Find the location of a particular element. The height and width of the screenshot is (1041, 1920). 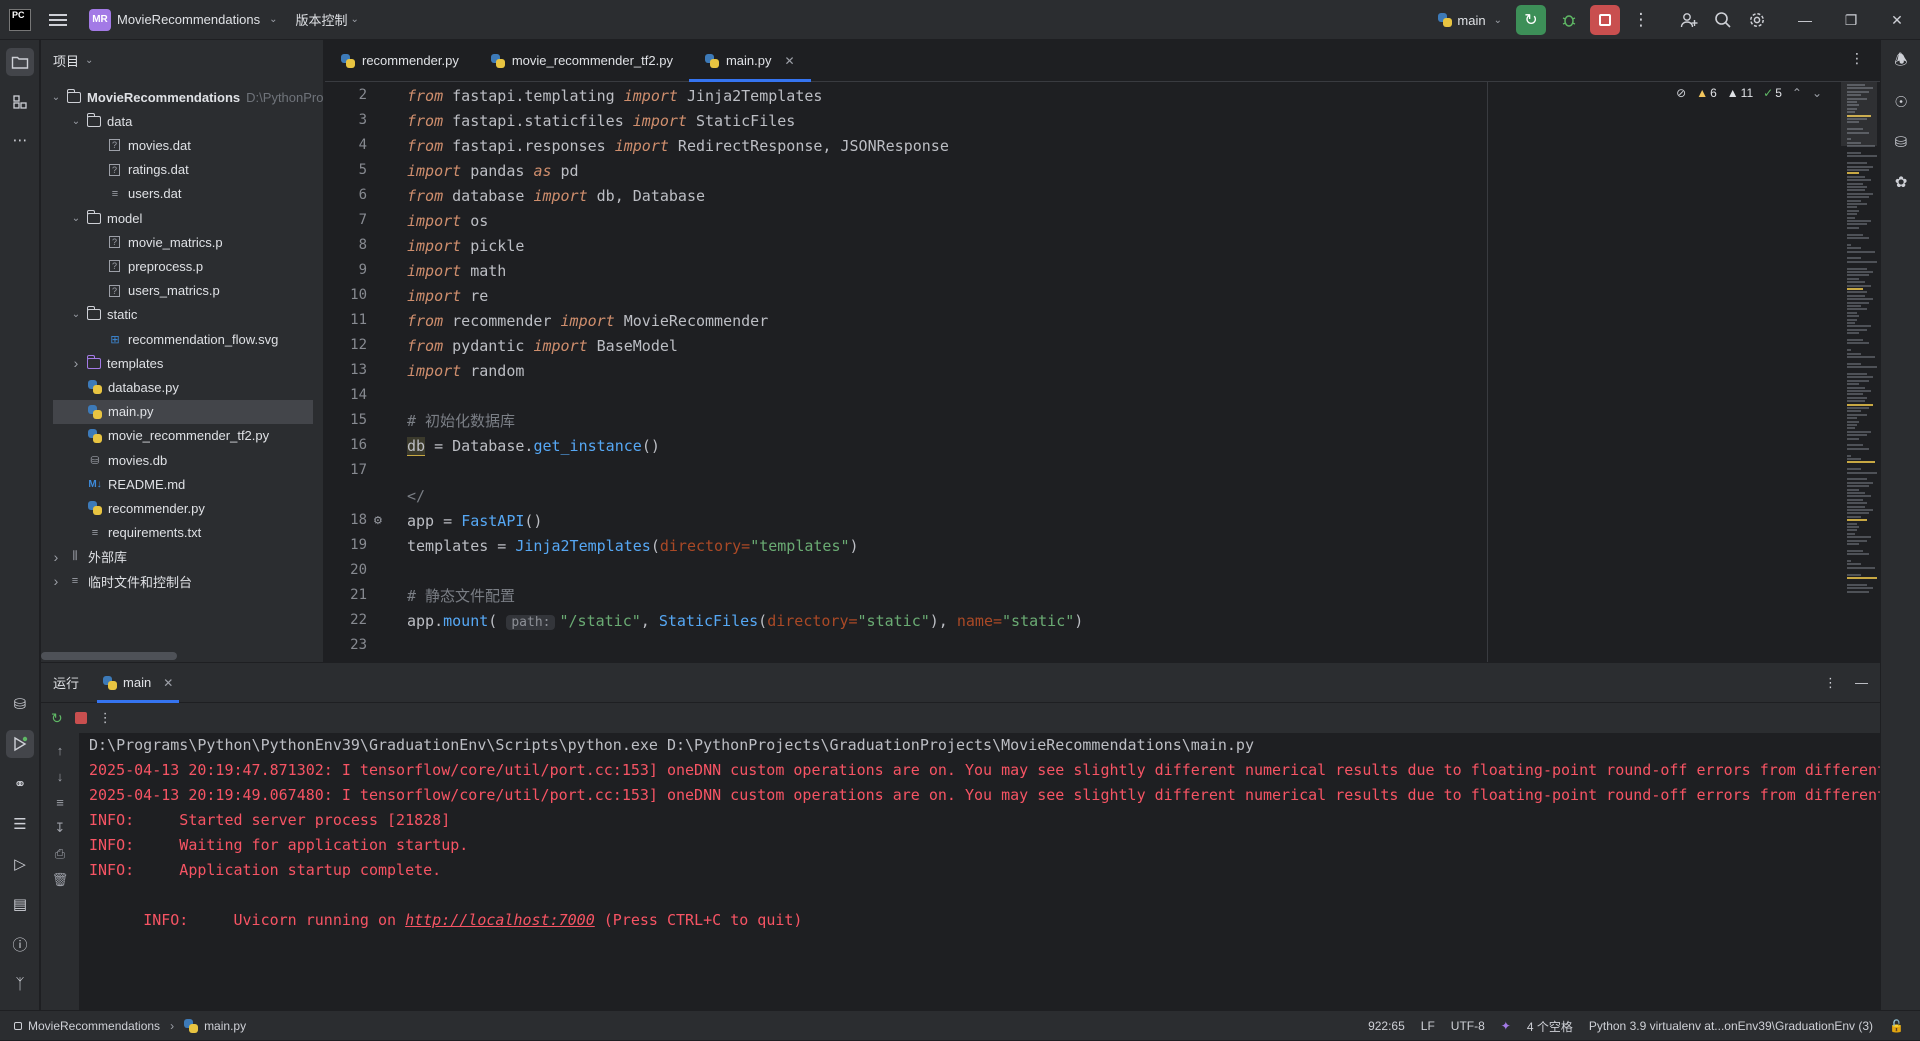

tree-item: ⌄ data is located at coordinates (86, 121).